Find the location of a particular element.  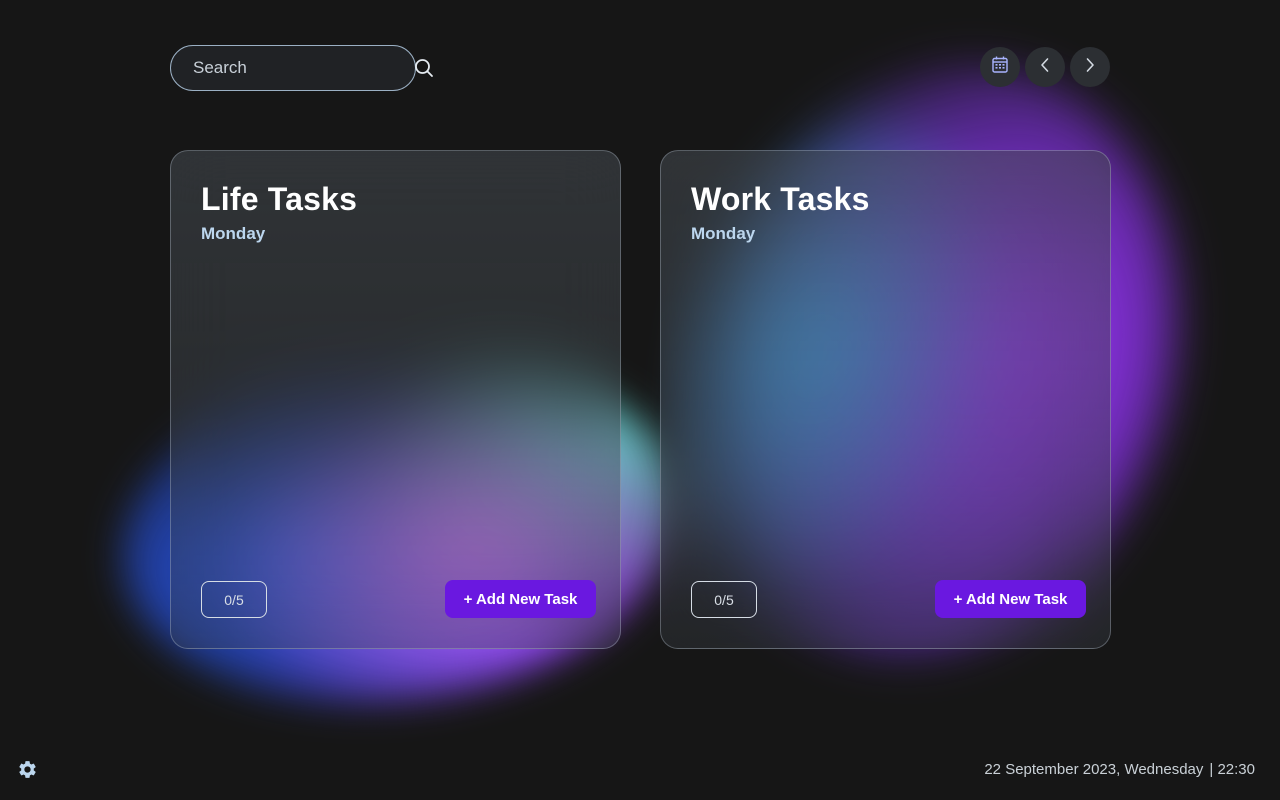

chevron-right-icon is located at coordinates (1090, 67).